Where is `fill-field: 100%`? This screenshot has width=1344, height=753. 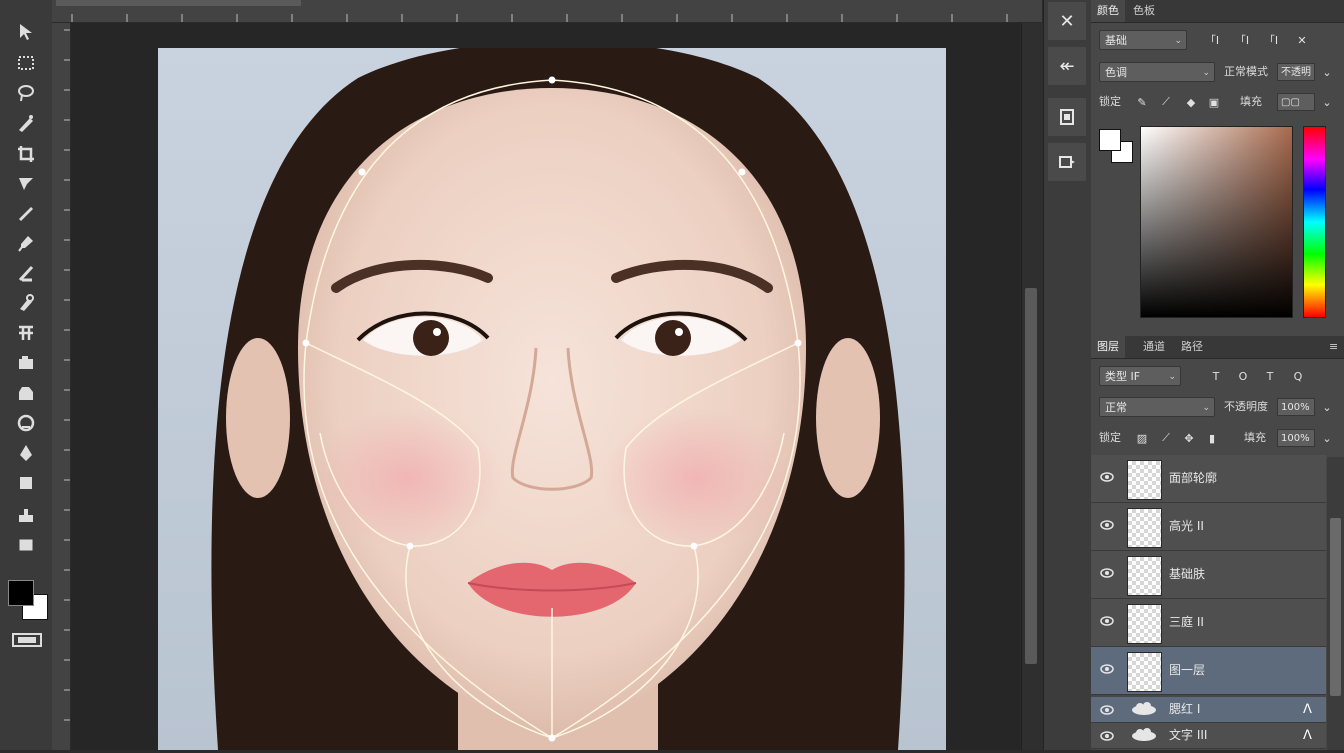
fill-field: 100% is located at coordinates (1296, 438).